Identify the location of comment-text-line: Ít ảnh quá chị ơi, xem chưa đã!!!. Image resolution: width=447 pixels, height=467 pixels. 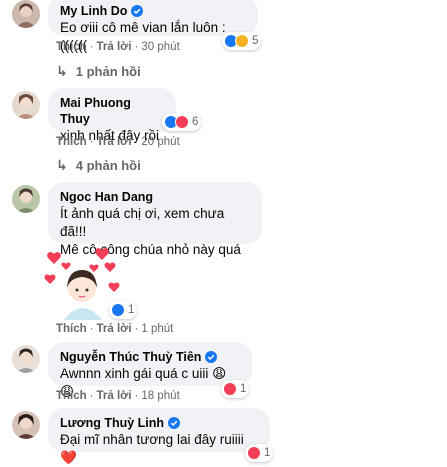
(142, 222).